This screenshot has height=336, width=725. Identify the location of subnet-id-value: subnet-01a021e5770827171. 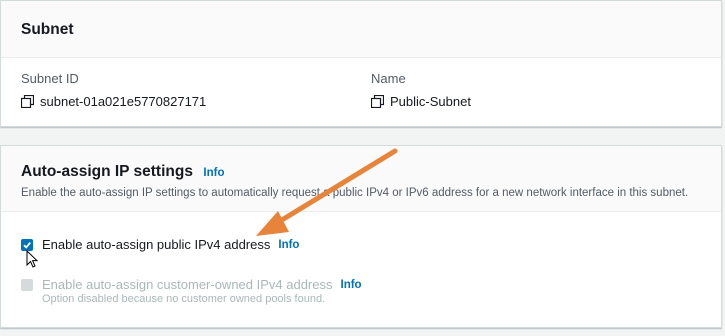
(113, 101).